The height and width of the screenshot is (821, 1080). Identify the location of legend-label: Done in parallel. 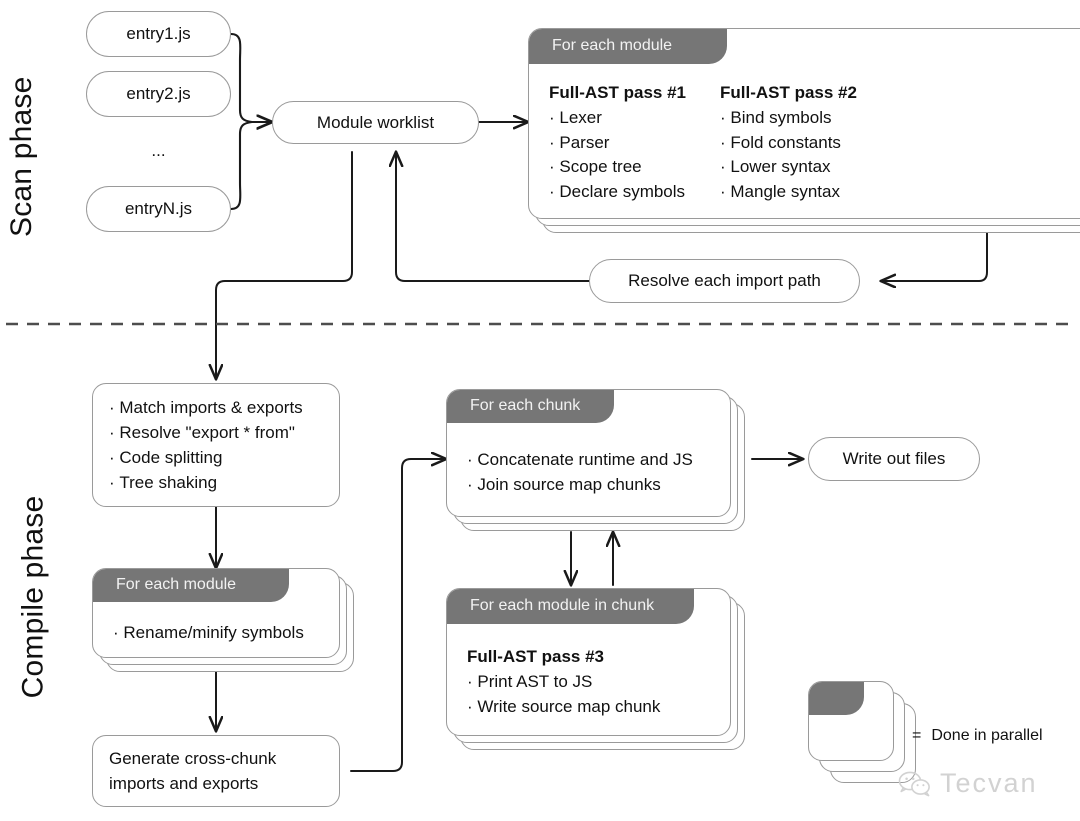
(987, 735).